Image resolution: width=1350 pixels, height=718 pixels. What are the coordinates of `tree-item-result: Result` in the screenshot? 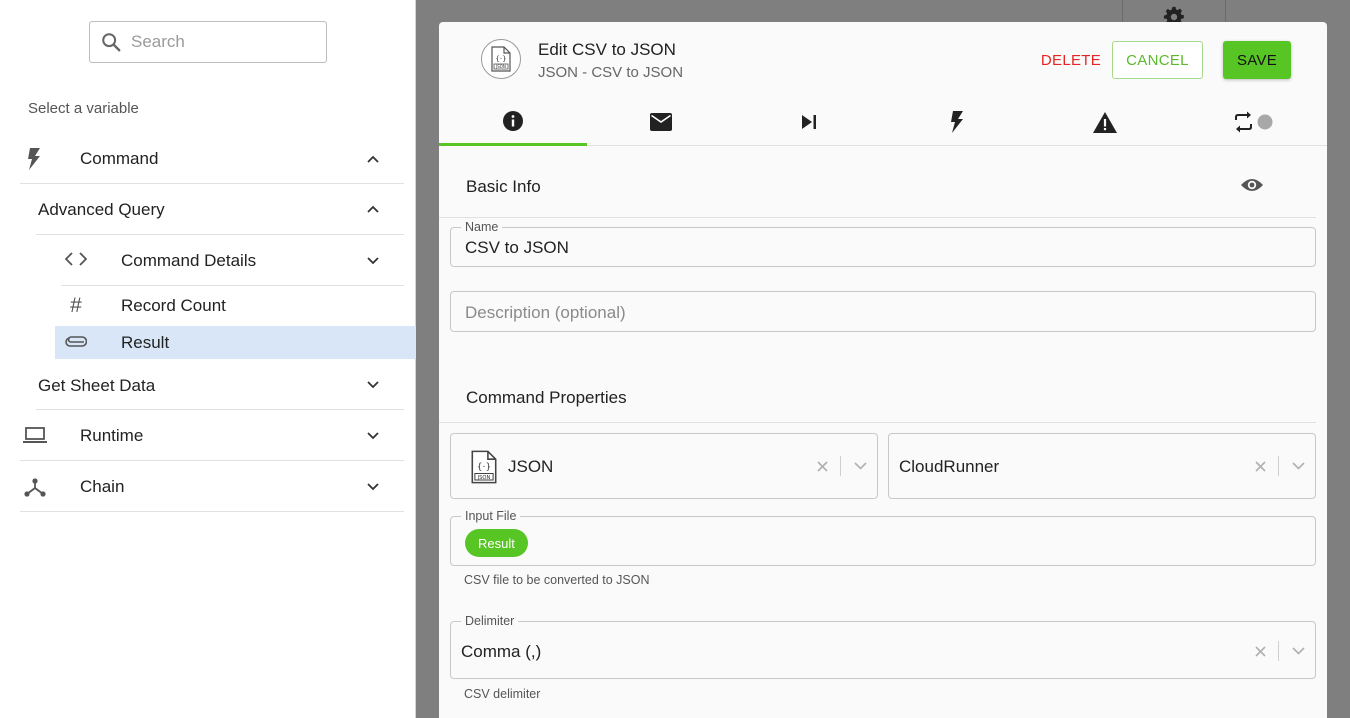 It's located at (235, 342).